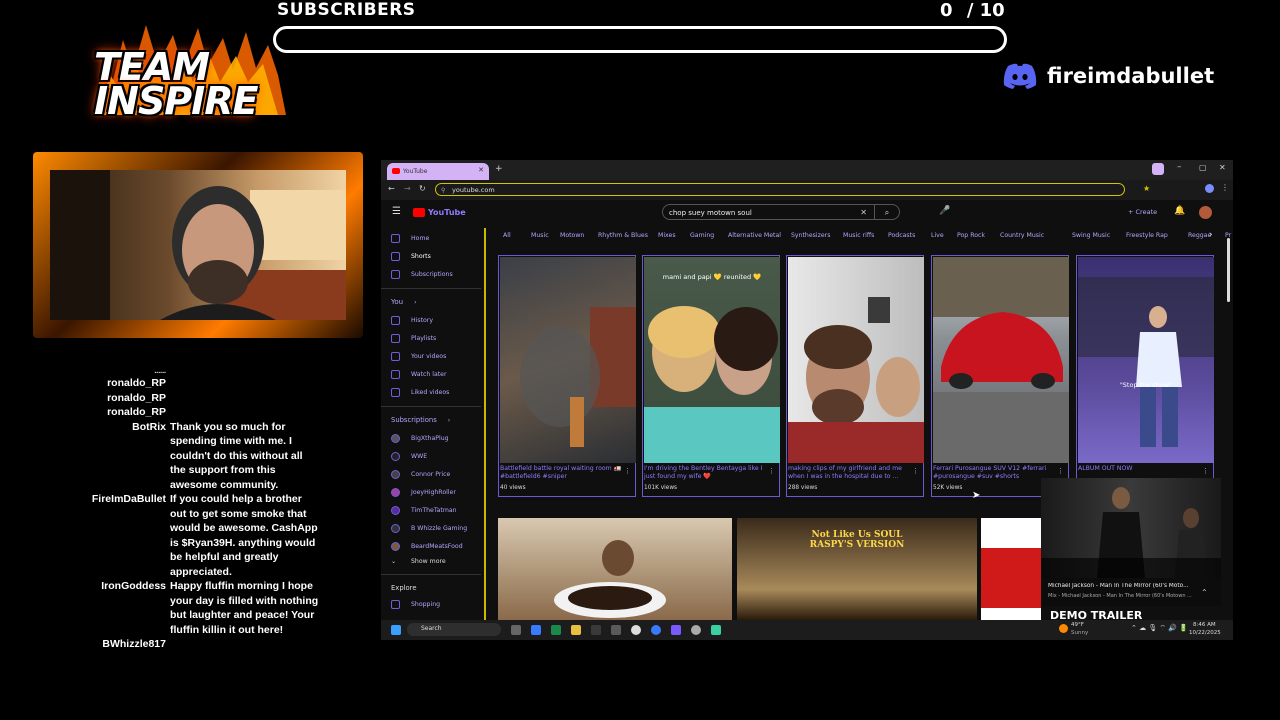  I want to click on short-thumbnail: mami and papi 💛 reunited 💛, so click(712, 360).